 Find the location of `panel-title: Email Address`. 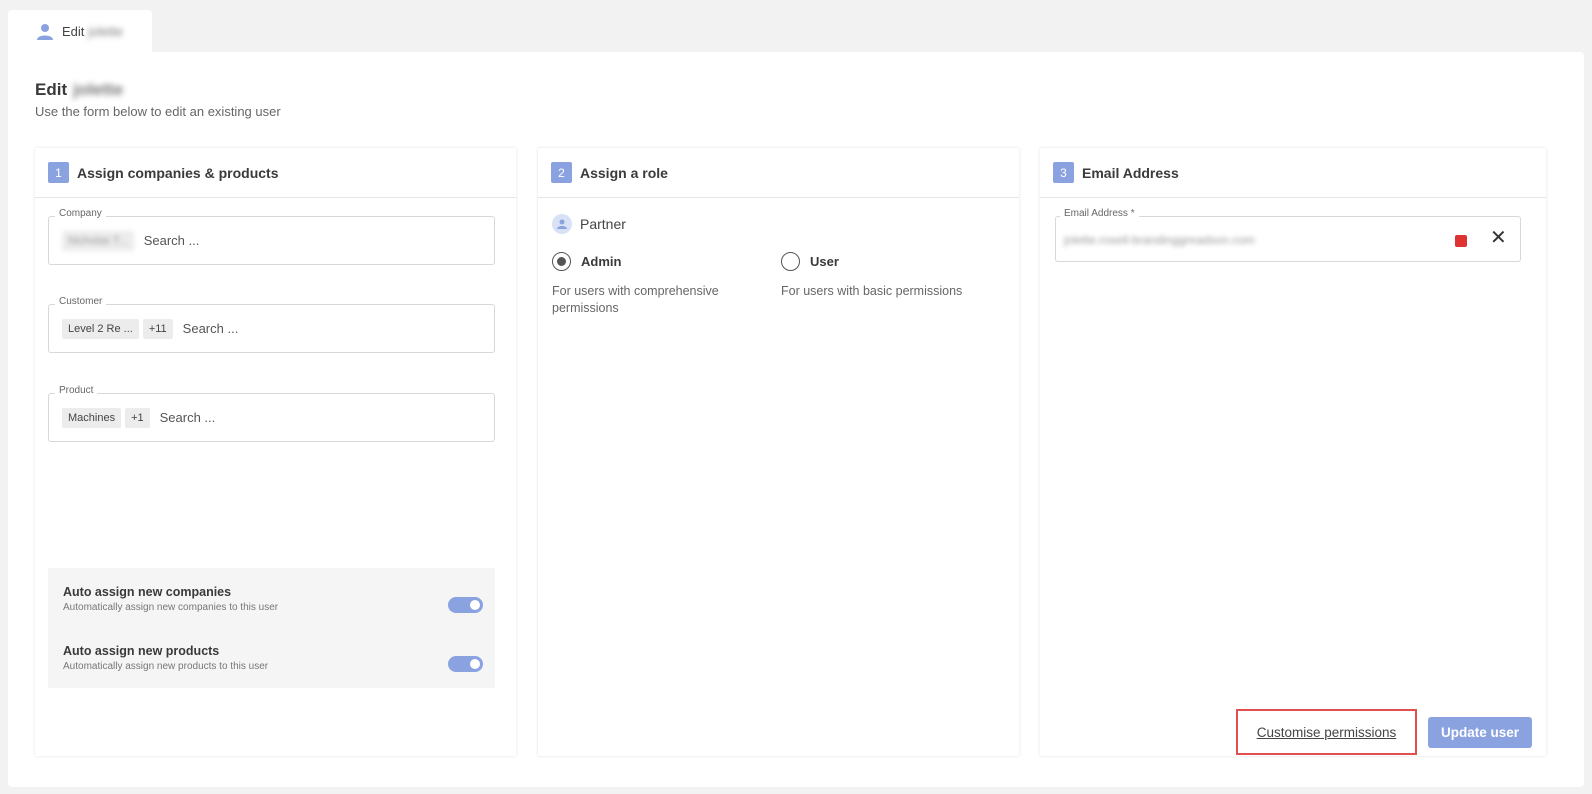

panel-title: Email Address is located at coordinates (1130, 172).